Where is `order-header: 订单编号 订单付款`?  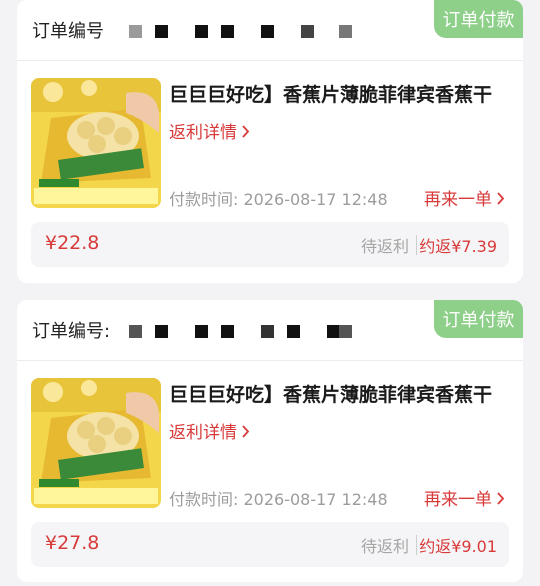
order-header: 订单编号 订单付款 is located at coordinates (270, 30).